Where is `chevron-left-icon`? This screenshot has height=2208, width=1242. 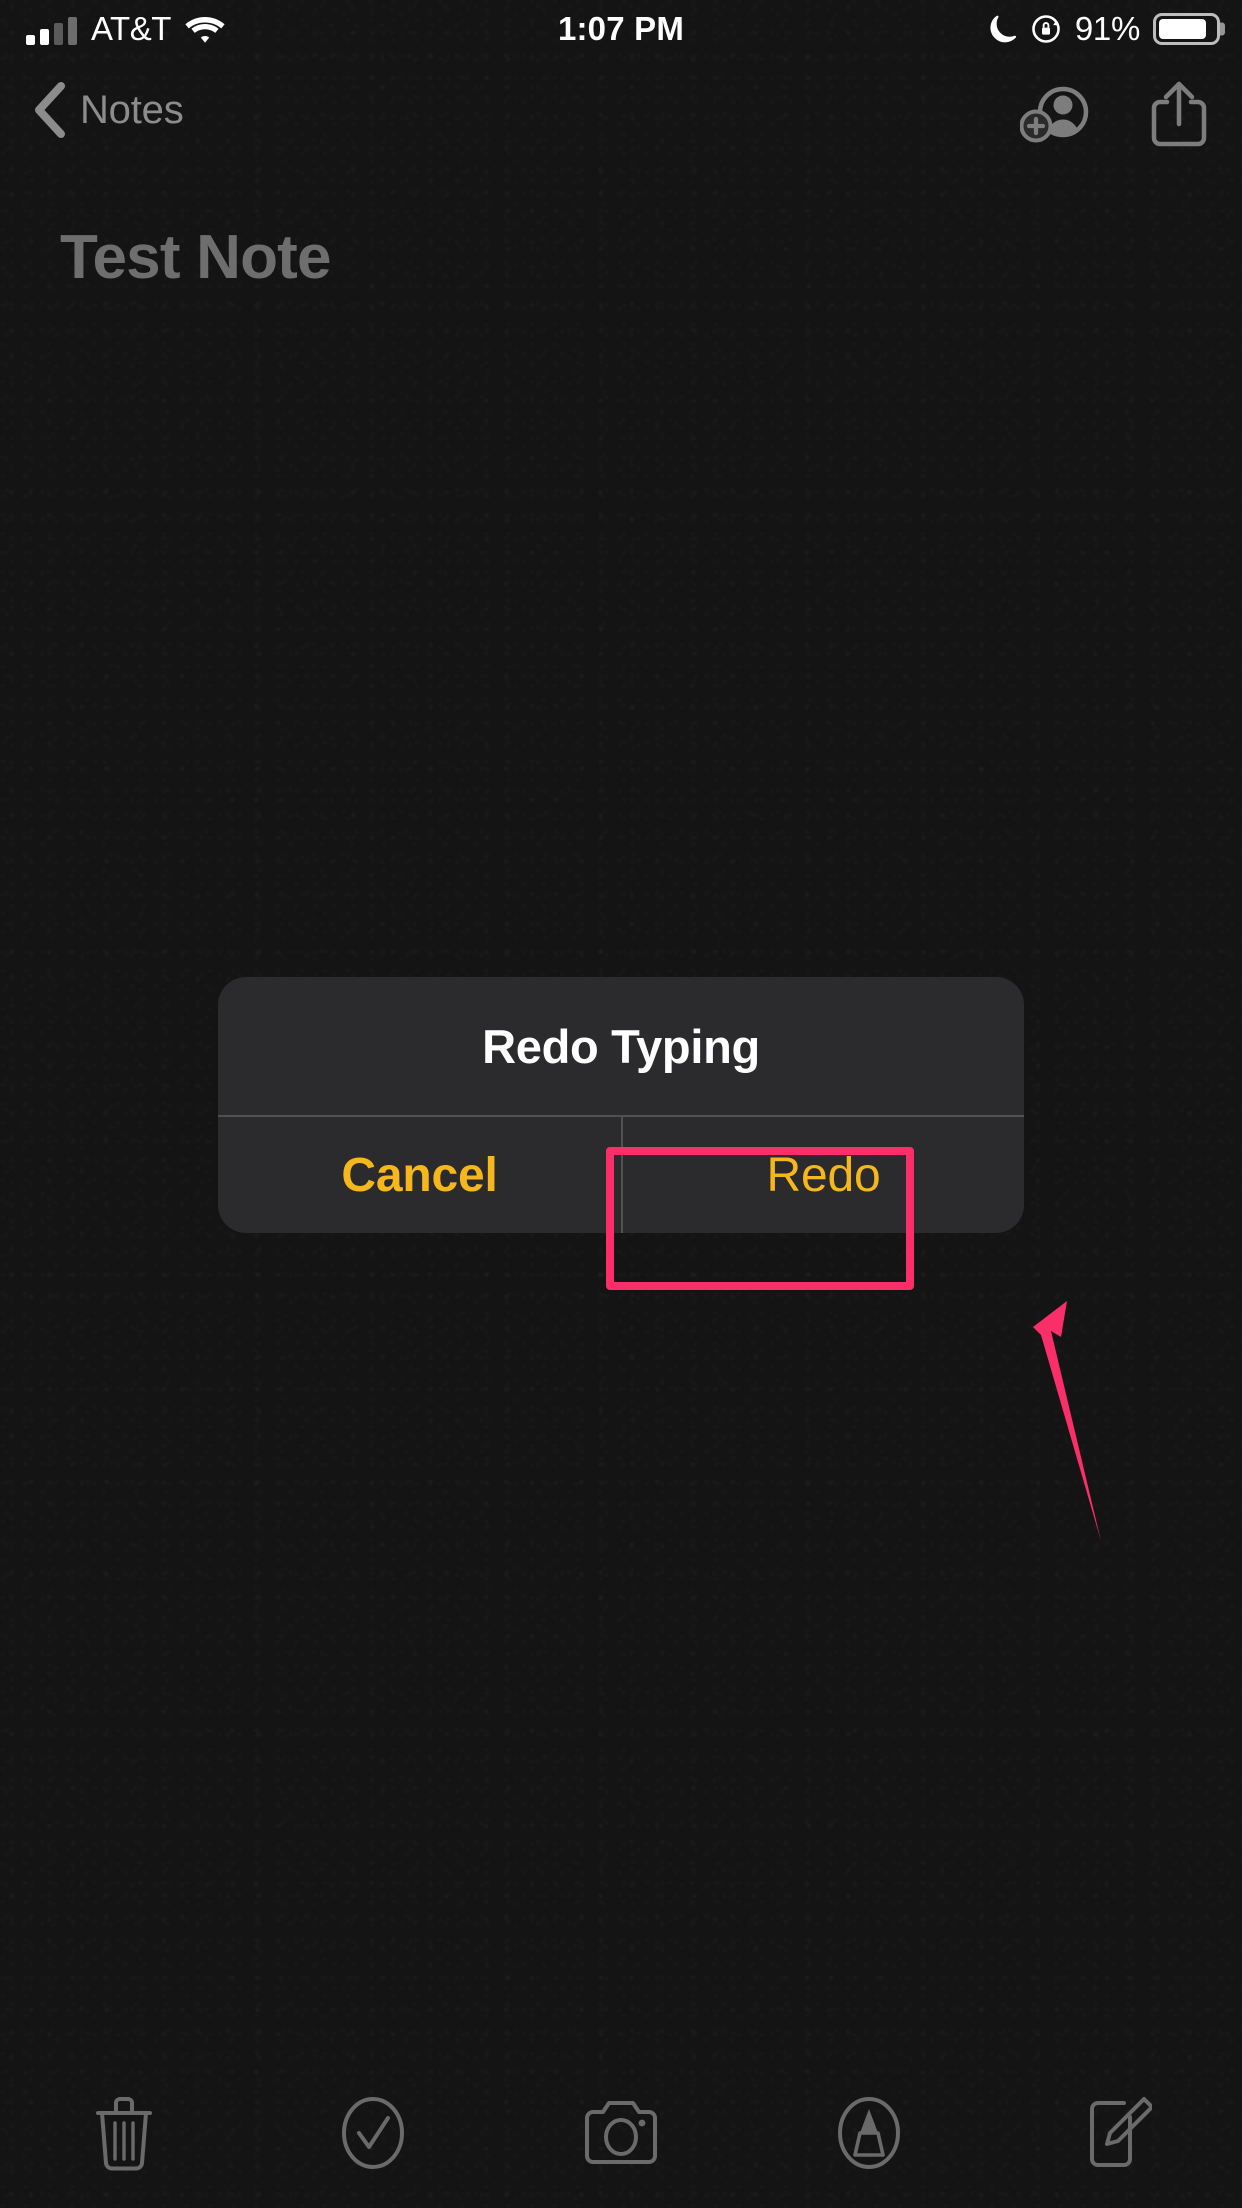 chevron-left-icon is located at coordinates (49, 110).